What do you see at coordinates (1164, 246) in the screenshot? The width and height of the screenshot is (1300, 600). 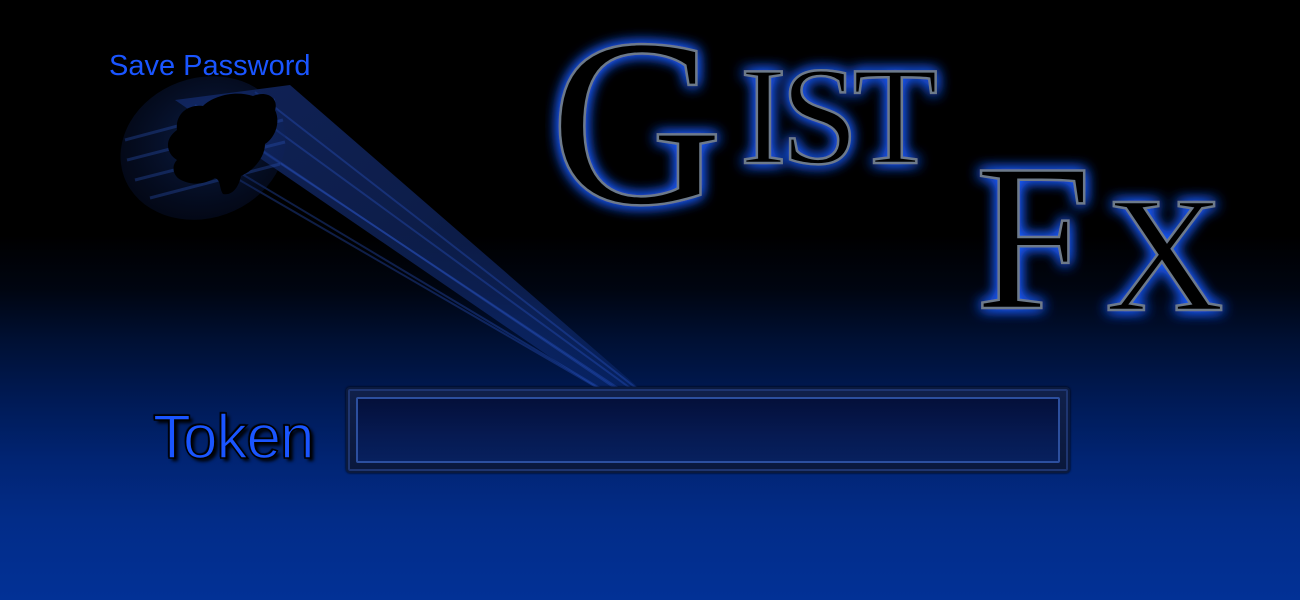 I see `logo-letter-x: X` at bounding box center [1164, 246].